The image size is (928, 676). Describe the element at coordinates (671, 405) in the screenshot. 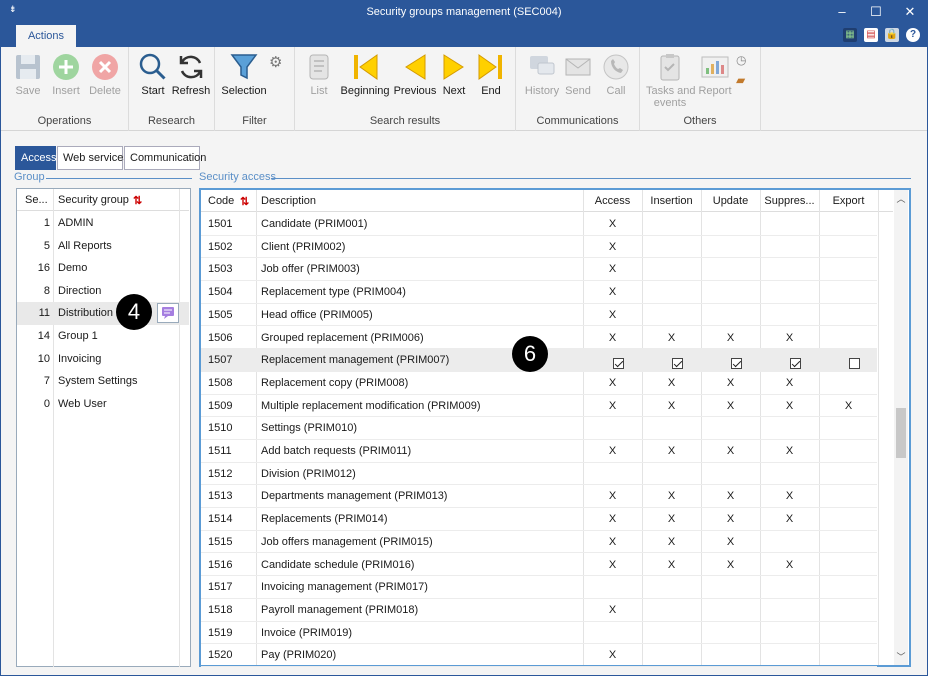

I see `insertion-cell: X` at that location.